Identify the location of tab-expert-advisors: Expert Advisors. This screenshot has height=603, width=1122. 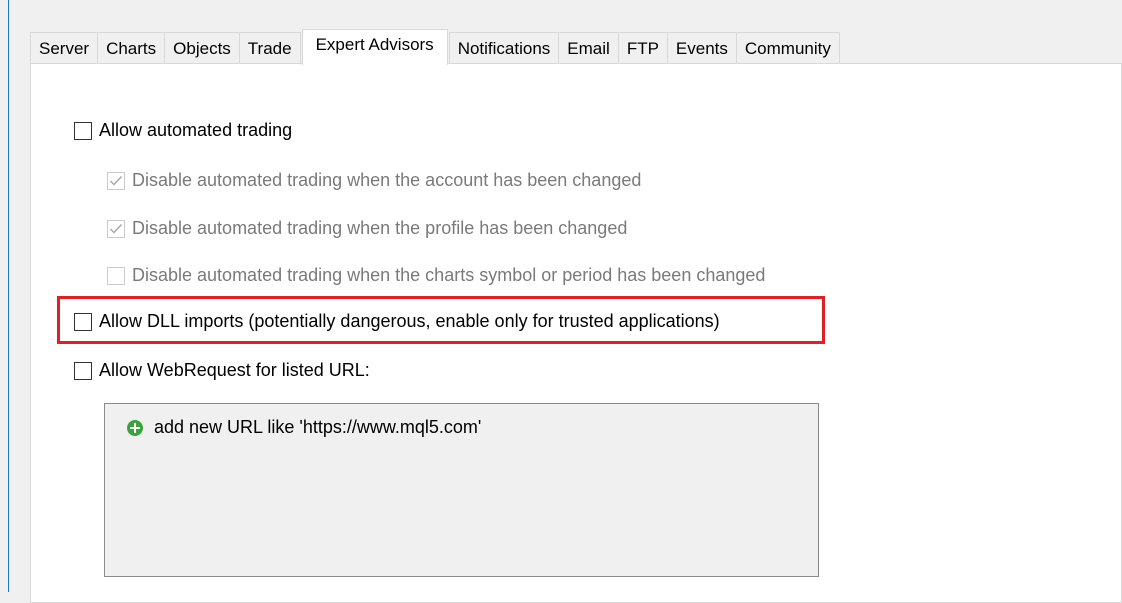
(374, 47).